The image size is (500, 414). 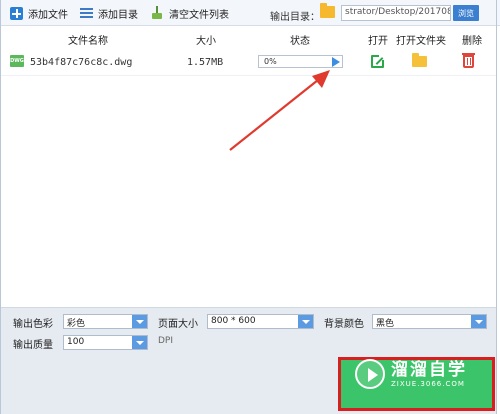 I want to click on open-folder-icon, so click(x=419, y=60).